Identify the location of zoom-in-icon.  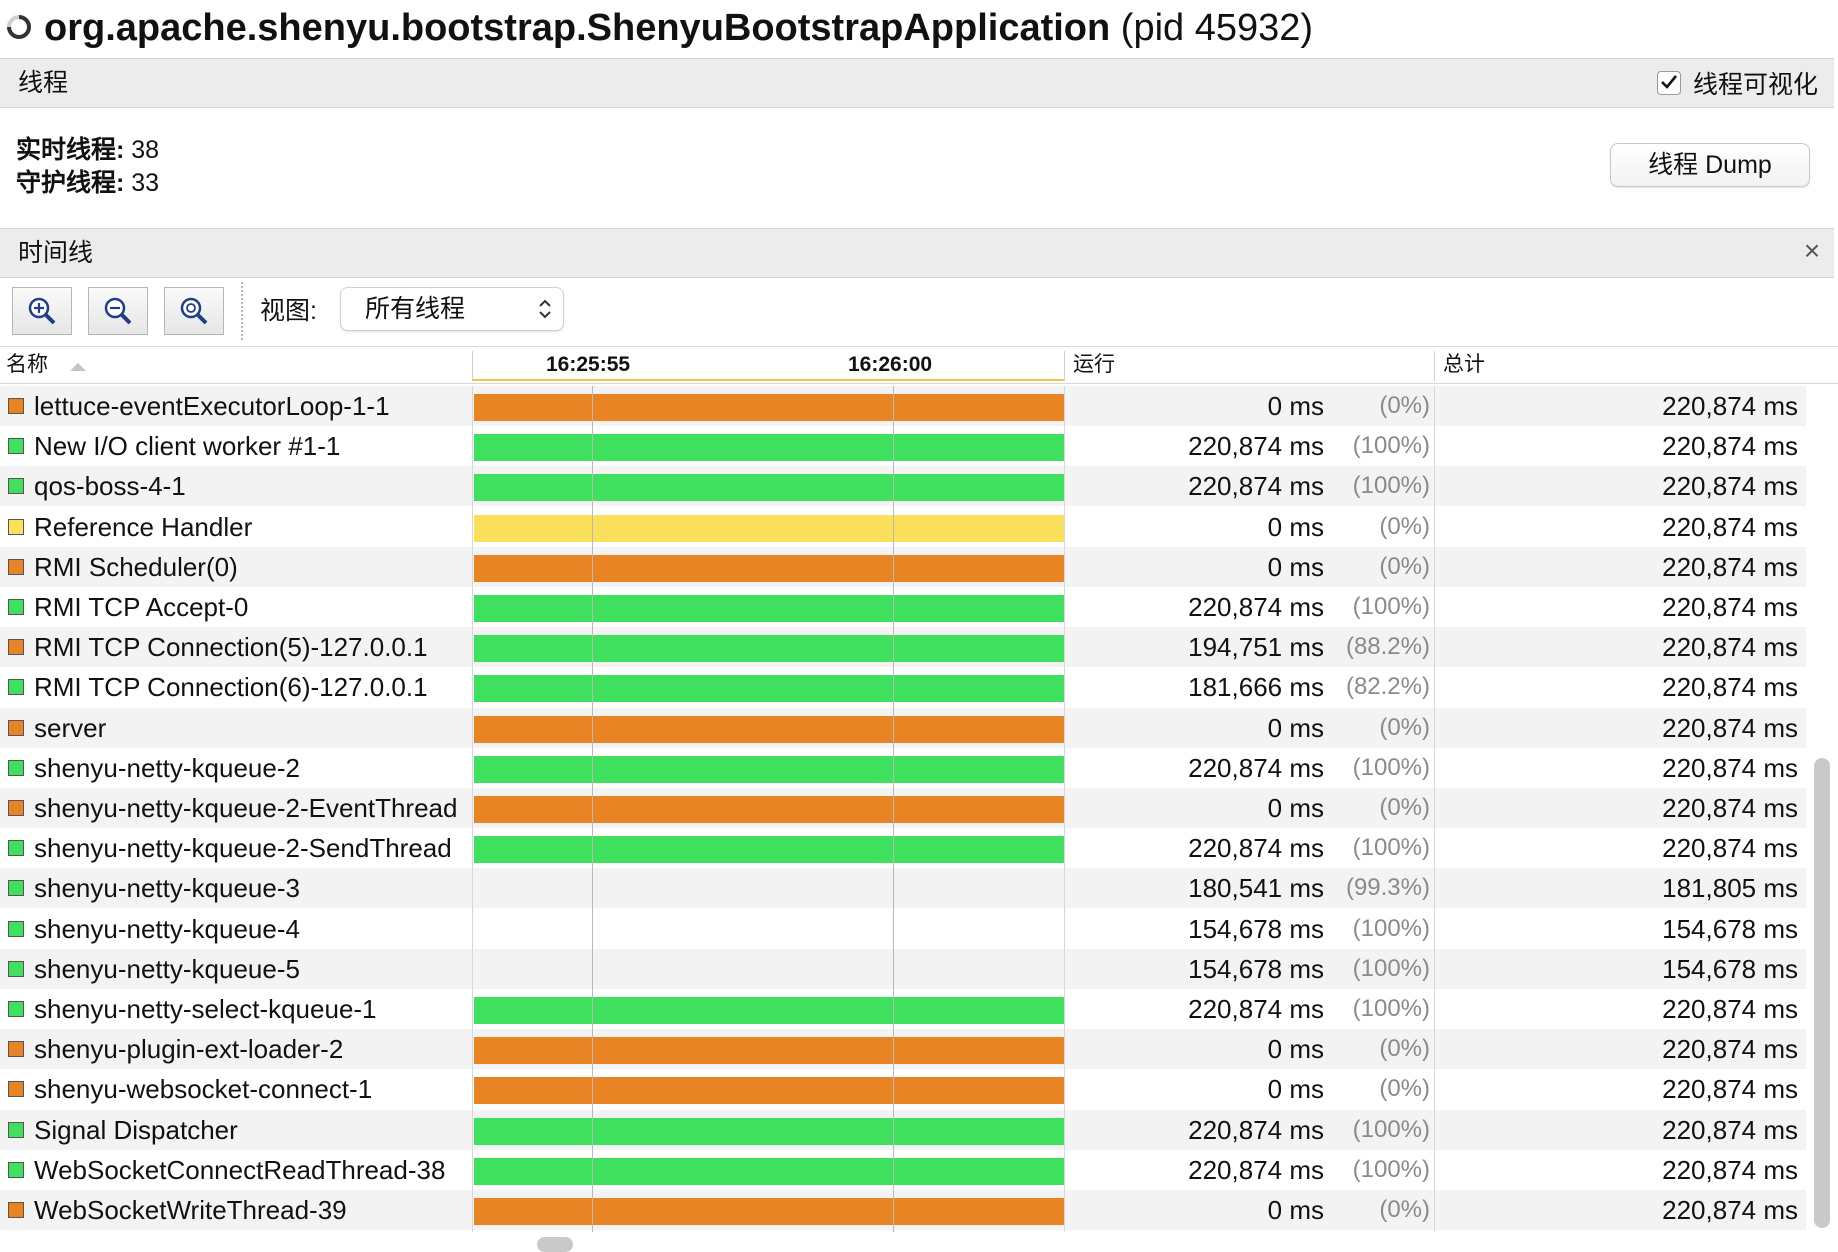
(42, 311).